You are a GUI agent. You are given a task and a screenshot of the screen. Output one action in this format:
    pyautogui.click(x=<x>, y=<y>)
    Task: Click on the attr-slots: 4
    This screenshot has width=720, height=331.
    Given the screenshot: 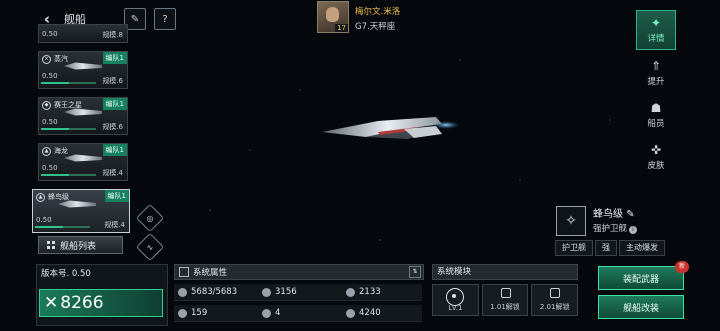 What is the action you would take?
    pyautogui.click(x=300, y=313)
    